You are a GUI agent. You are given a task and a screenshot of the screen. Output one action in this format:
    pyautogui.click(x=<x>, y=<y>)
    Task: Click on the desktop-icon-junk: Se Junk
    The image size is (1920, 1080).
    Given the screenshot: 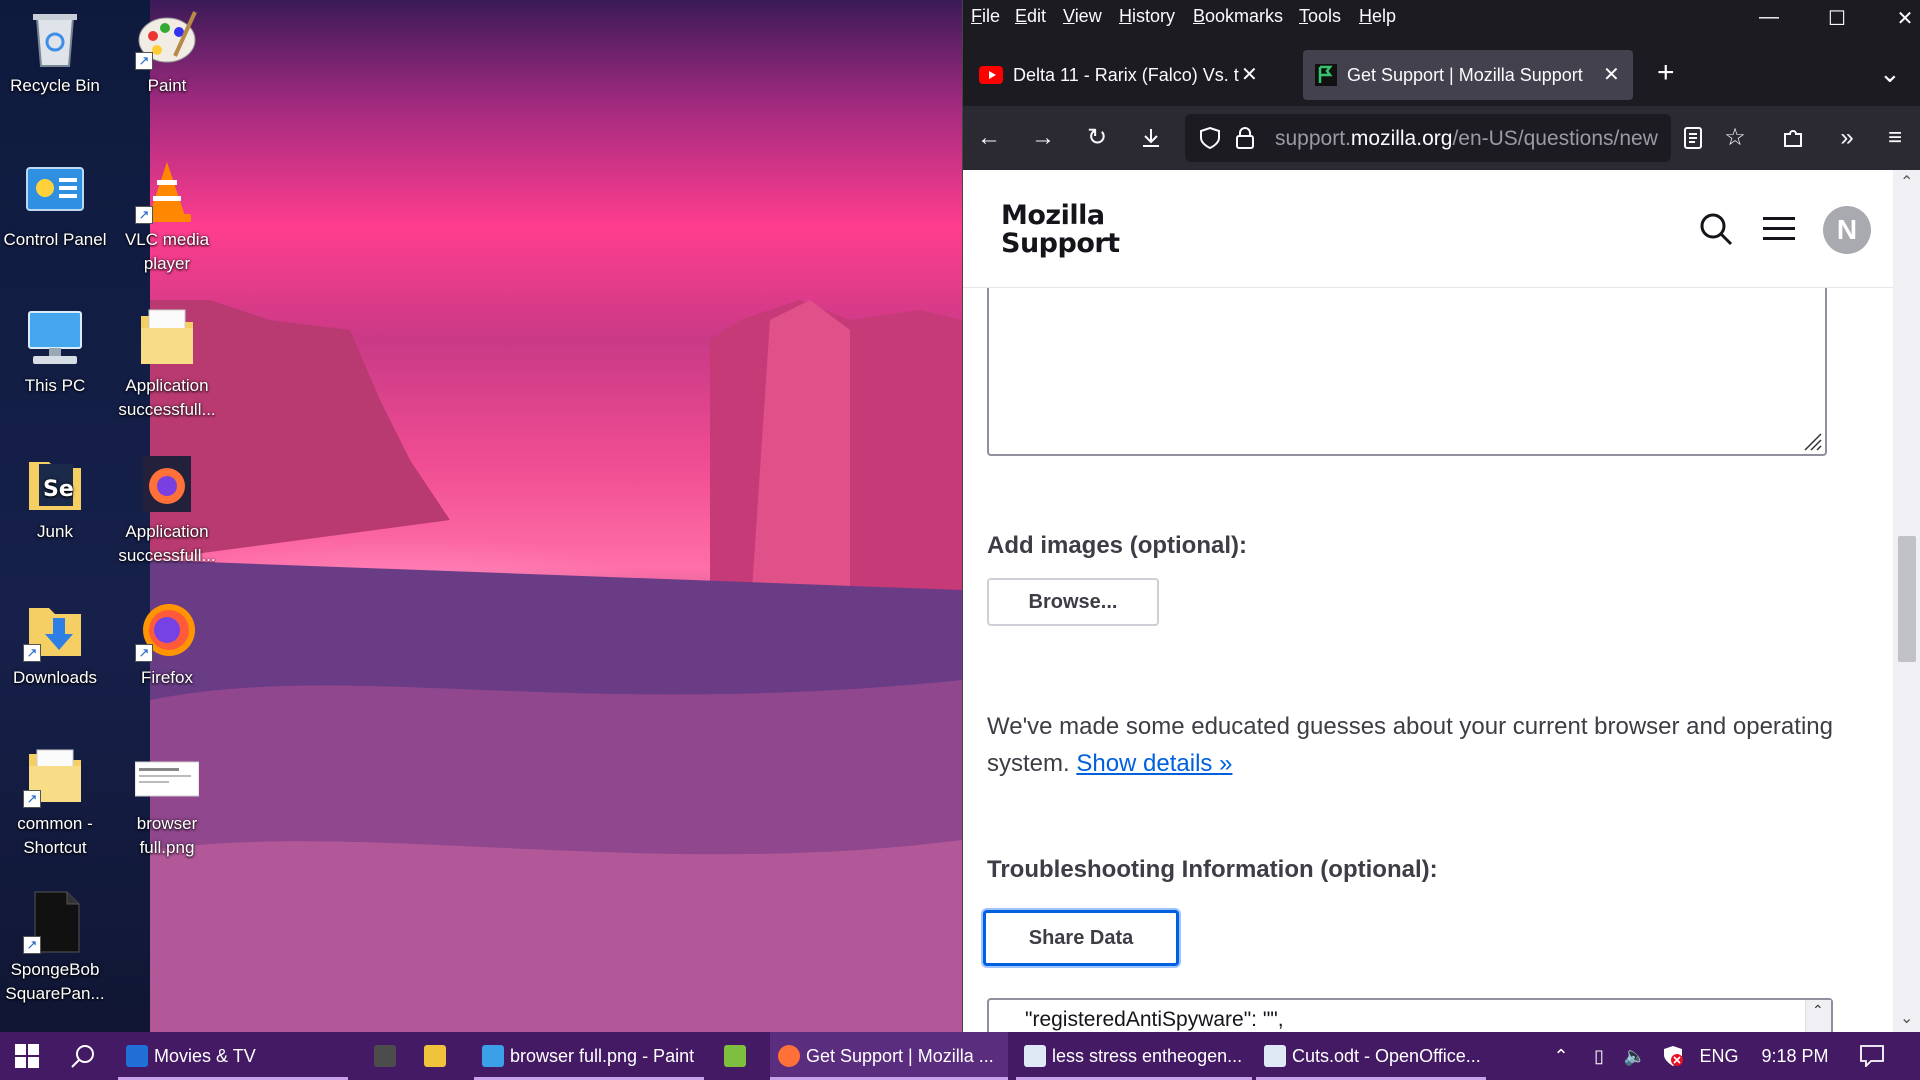 What is the action you would take?
    pyautogui.click(x=55, y=498)
    